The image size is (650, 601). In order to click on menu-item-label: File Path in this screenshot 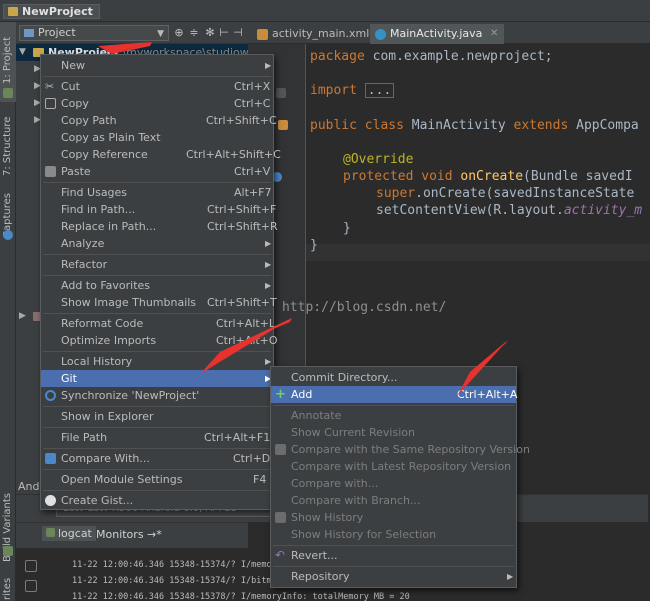, I will do `click(84, 437)`.